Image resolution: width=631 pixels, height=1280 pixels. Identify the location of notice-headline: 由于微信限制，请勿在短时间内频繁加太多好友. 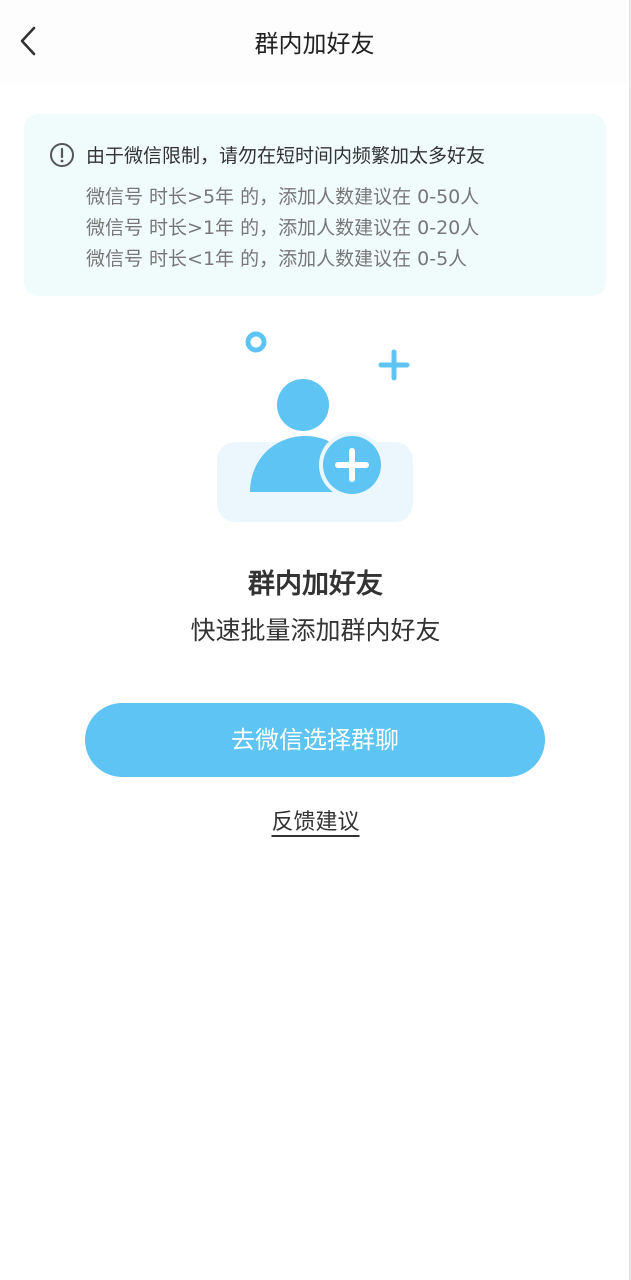
(286, 156).